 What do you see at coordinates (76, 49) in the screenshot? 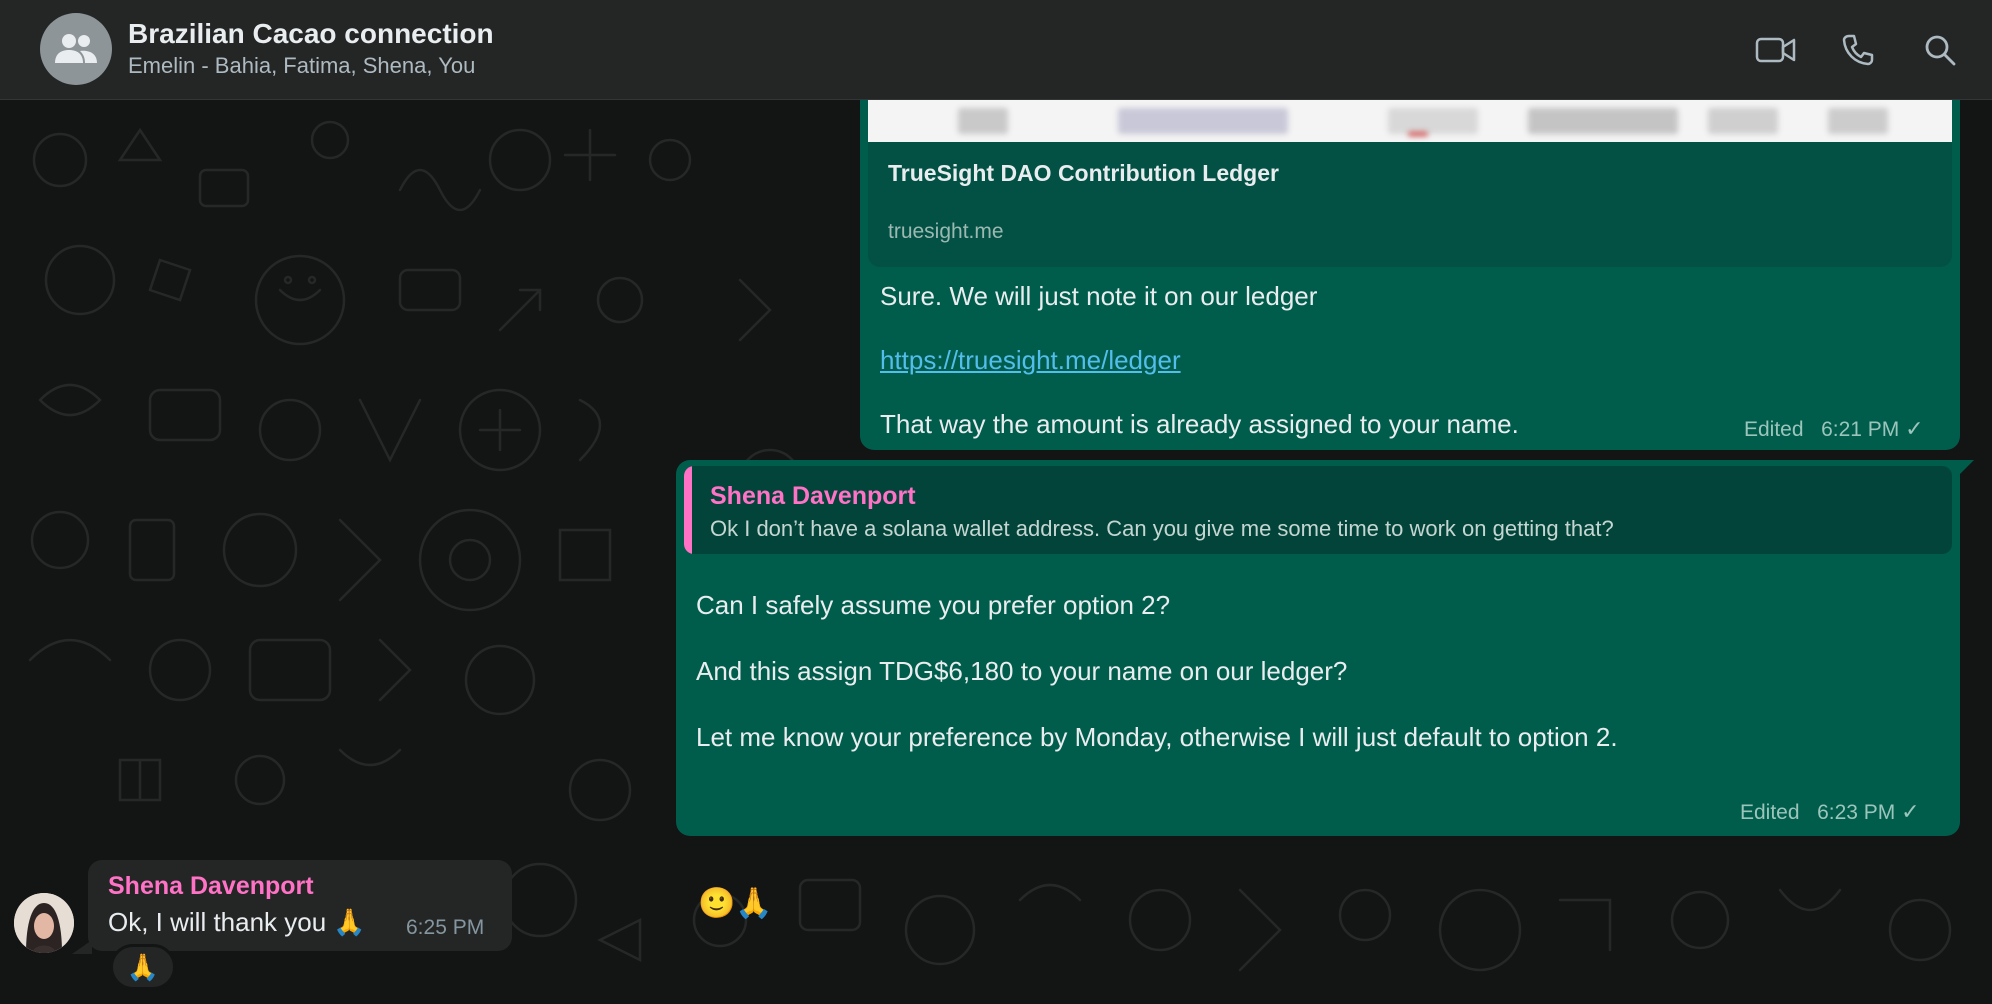
I see `group-avatar-icon` at bounding box center [76, 49].